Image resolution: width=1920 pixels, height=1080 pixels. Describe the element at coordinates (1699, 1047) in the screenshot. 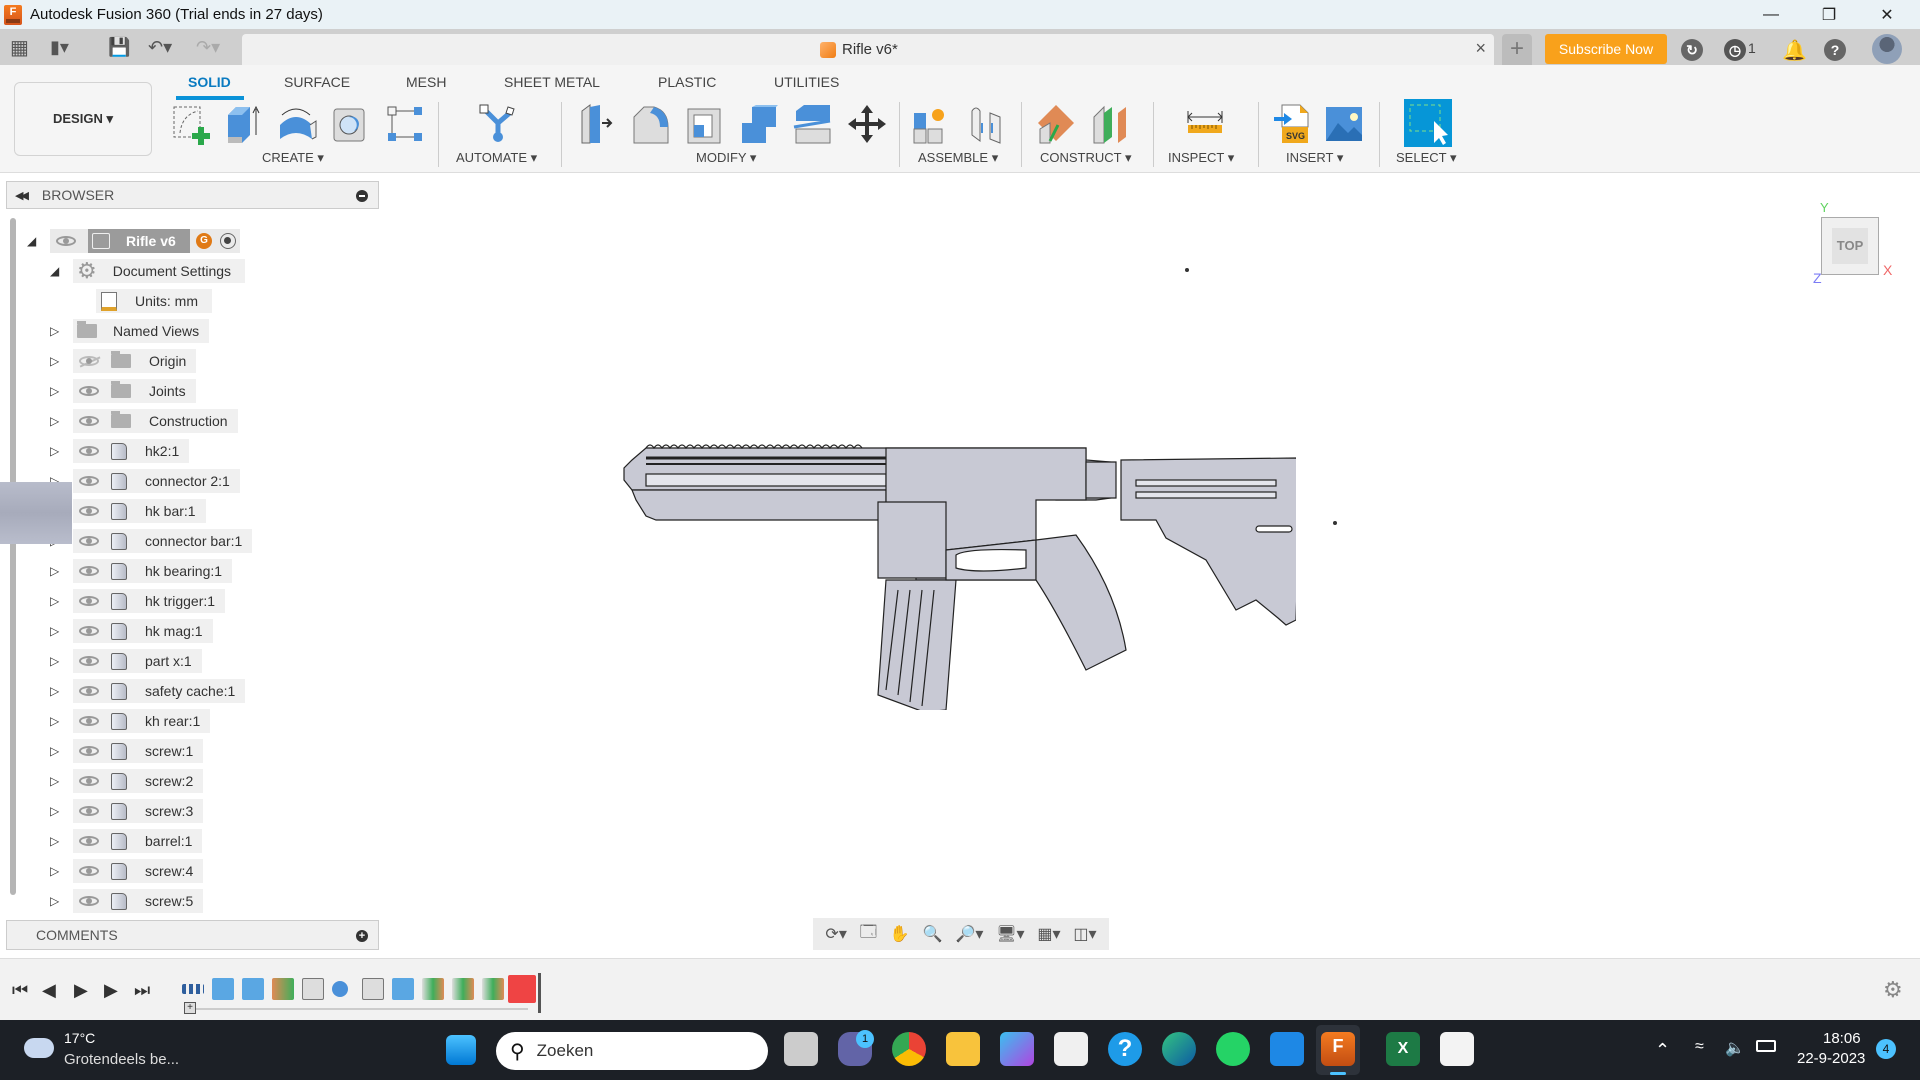

I see `wifi-icon: ≈` at that location.